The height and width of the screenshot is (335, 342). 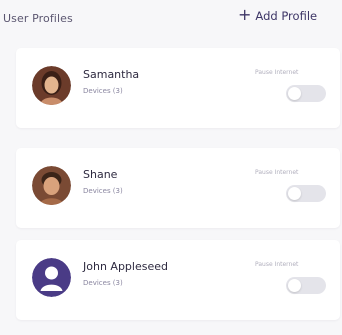 What do you see at coordinates (111, 74) in the screenshot?
I see `profile-name: Samantha` at bounding box center [111, 74].